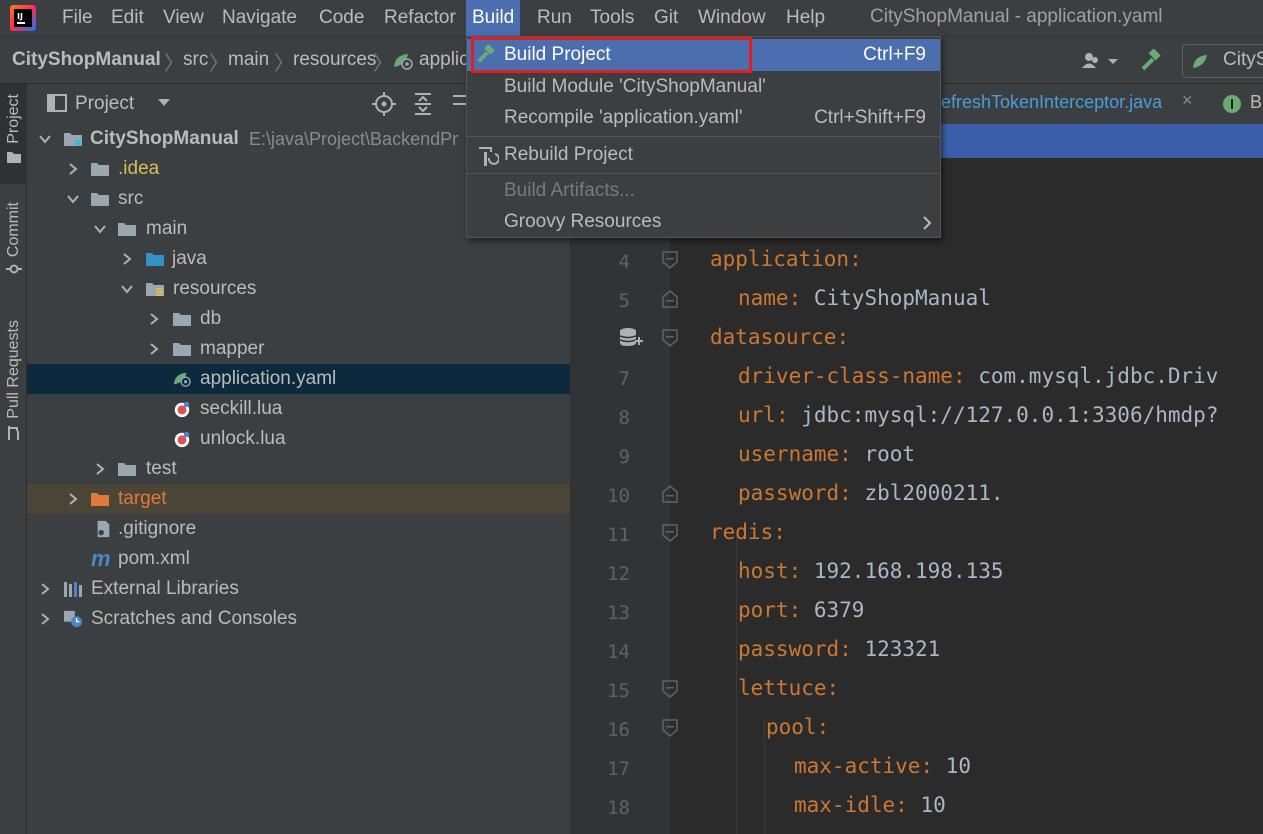 This screenshot has width=1263, height=834. Describe the element at coordinates (259, 18) in the screenshot. I see `menu-navigate: Navigate` at that location.